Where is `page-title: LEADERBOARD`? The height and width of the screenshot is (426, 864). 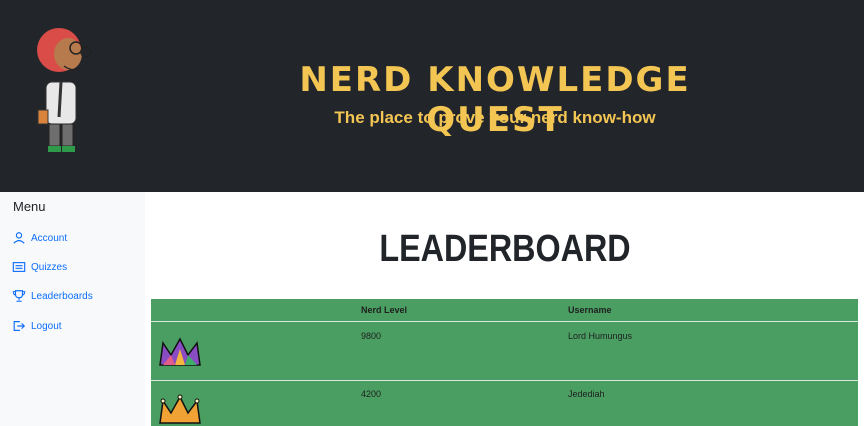
page-title: LEADERBOARD is located at coordinates (505, 249).